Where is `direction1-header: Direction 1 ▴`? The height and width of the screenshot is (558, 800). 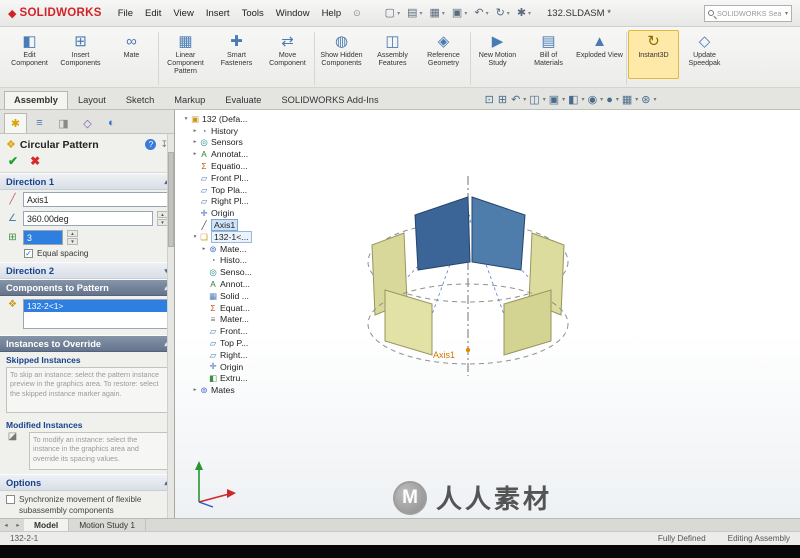 direction1-header: Direction 1 ▴ is located at coordinates (87, 181).